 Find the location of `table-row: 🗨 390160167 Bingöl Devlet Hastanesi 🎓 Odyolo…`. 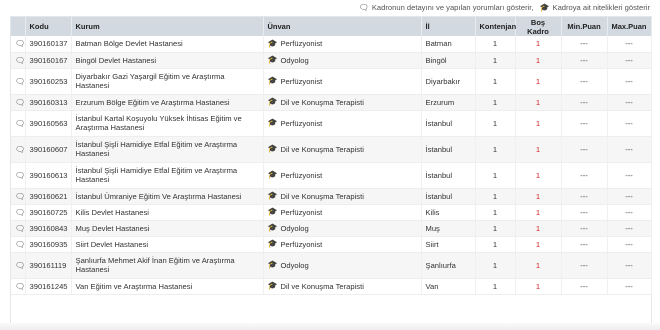

table-row: 🗨 390160167 Bingöl Devlet Hastanesi 🎓 Odyolo… is located at coordinates (331, 60).